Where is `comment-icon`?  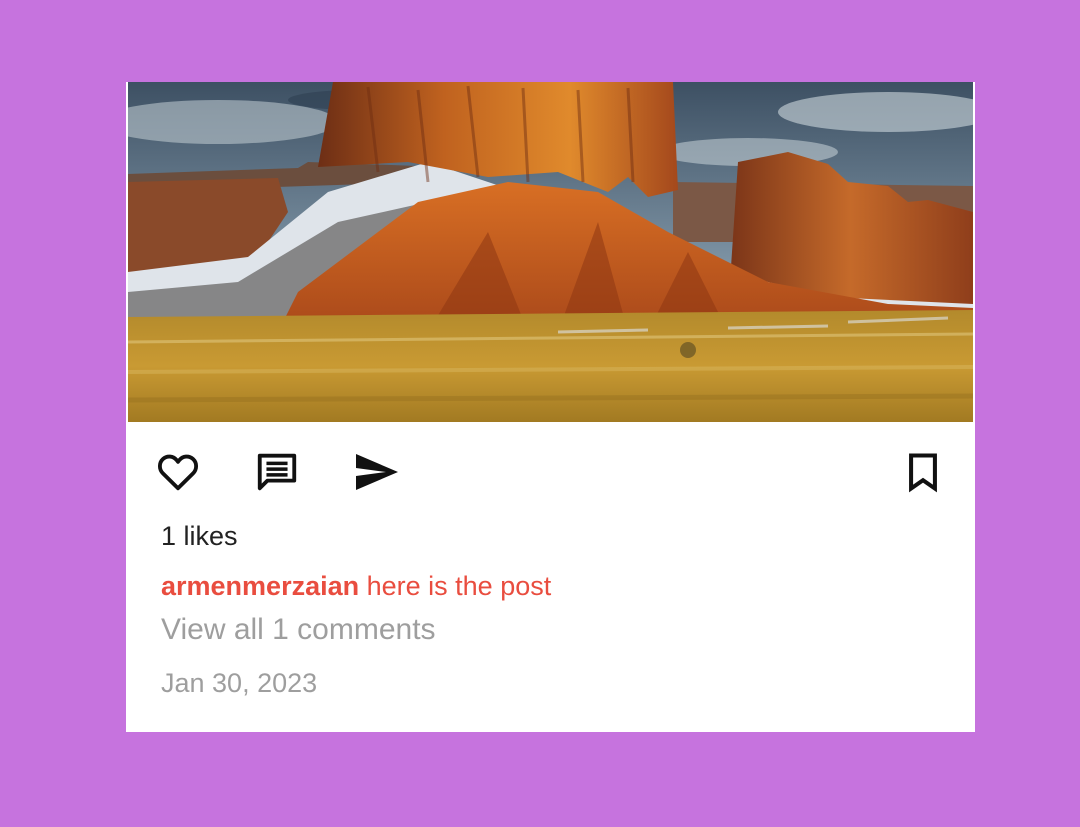 comment-icon is located at coordinates (277, 472).